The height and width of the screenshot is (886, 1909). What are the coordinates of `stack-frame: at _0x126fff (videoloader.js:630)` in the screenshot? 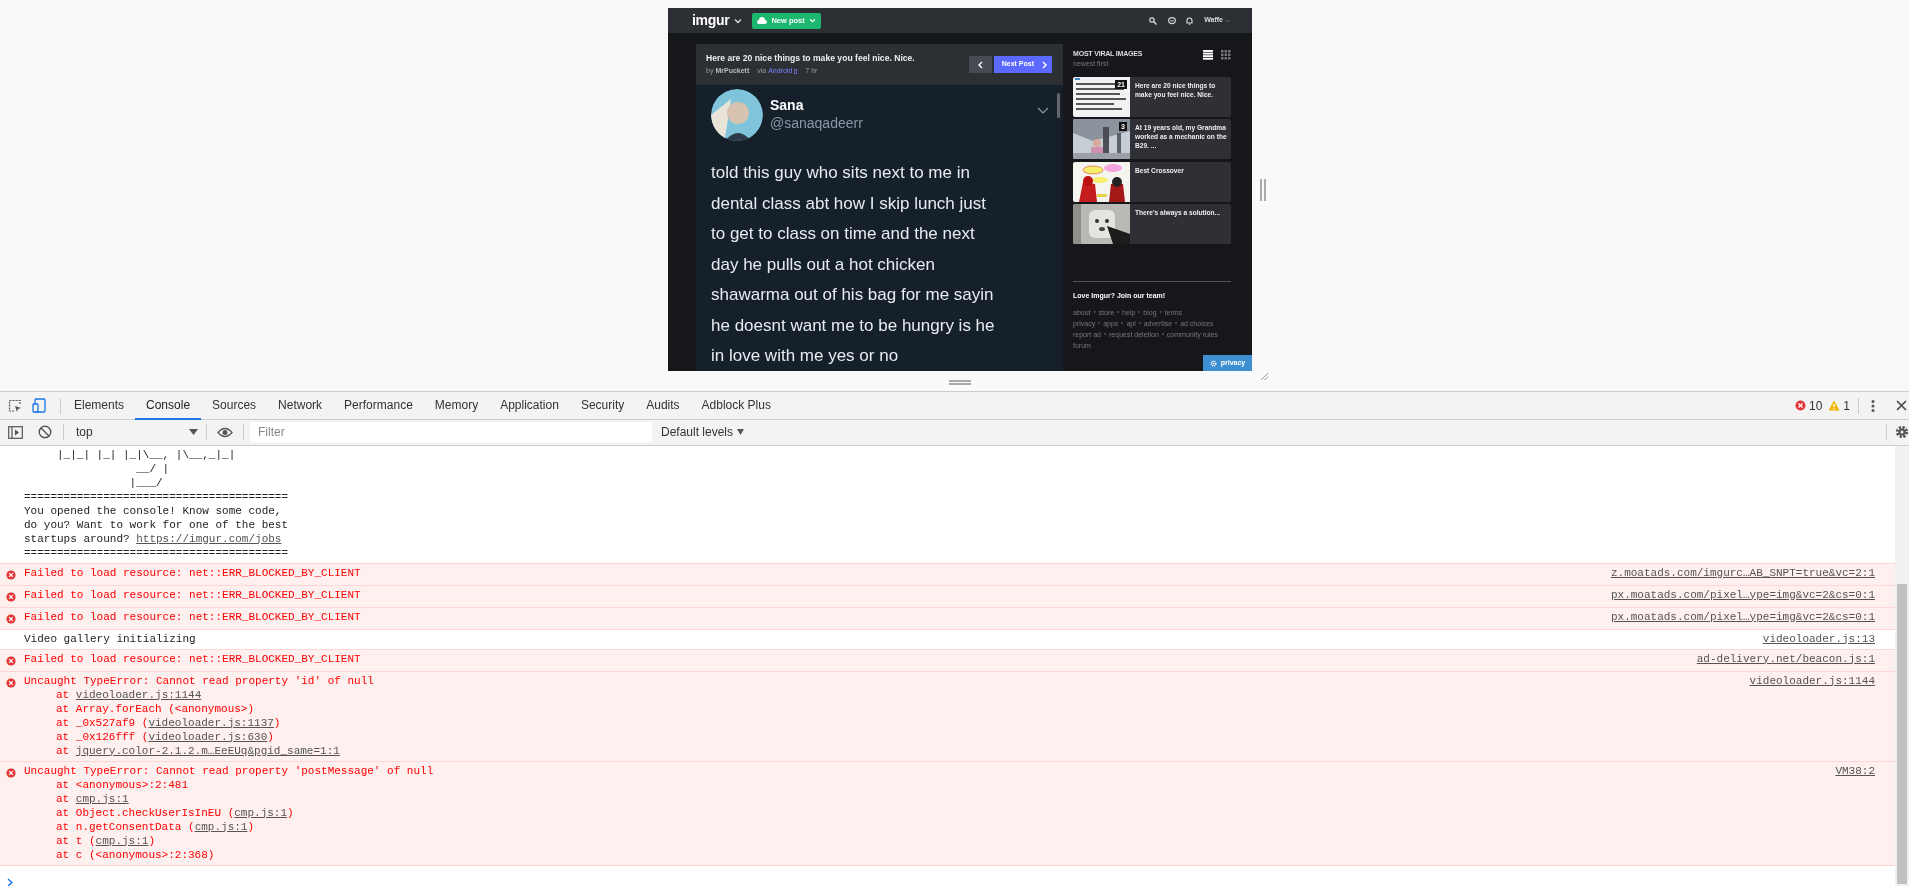 It's located at (887, 736).